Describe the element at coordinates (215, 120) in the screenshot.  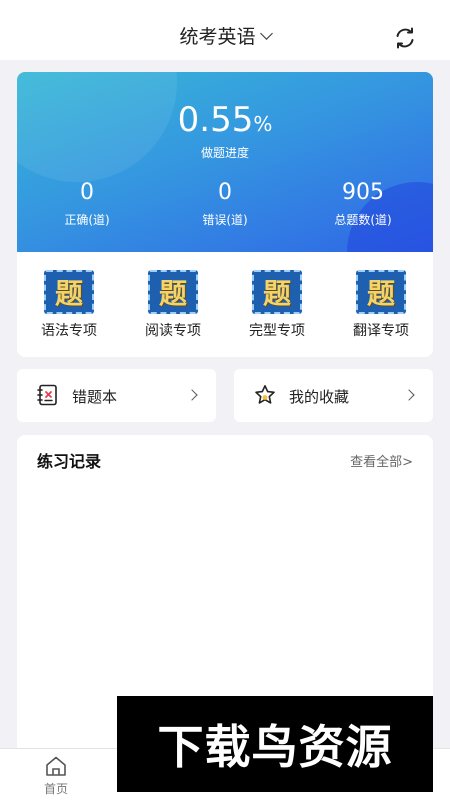
I see `progress-value: 0.55` at that location.